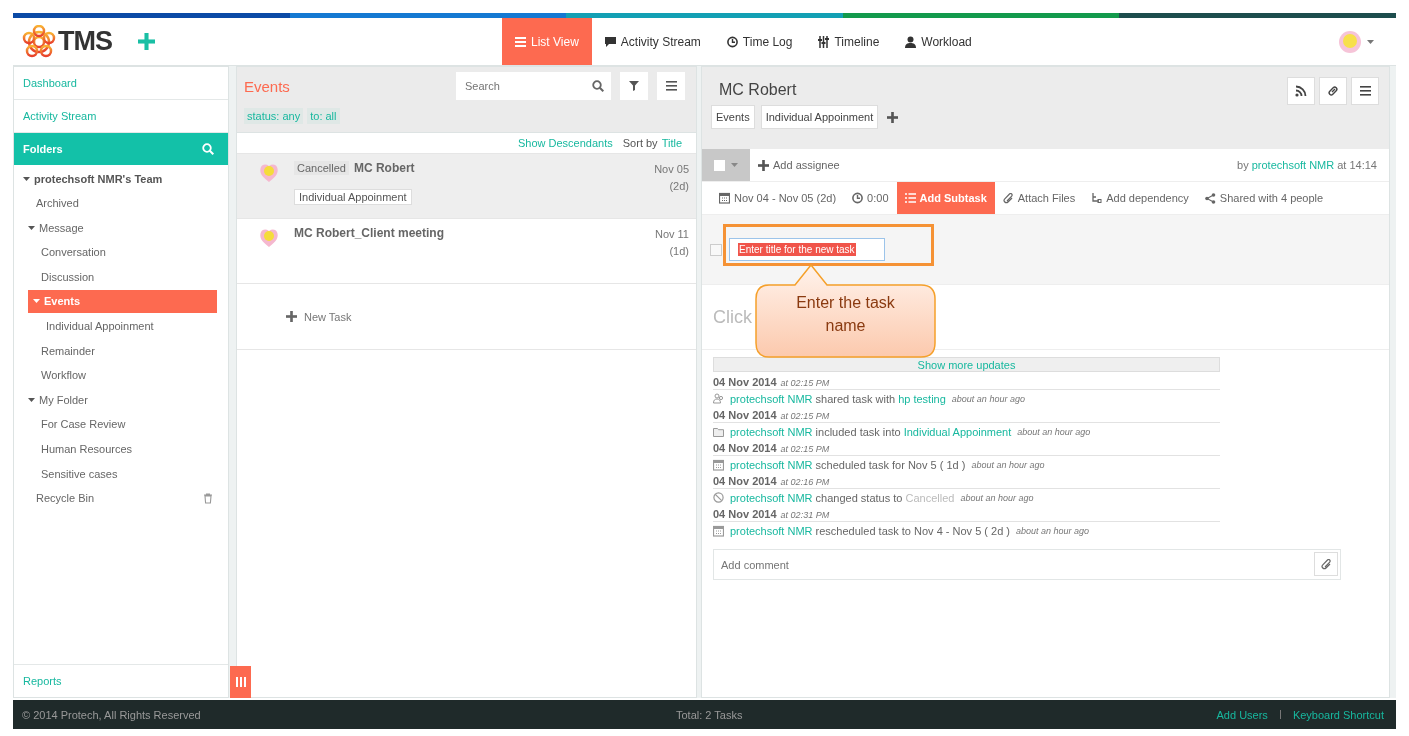 This screenshot has height=736, width=1409. What do you see at coordinates (122, 252) in the screenshot?
I see `folder-item: Conversation` at bounding box center [122, 252].